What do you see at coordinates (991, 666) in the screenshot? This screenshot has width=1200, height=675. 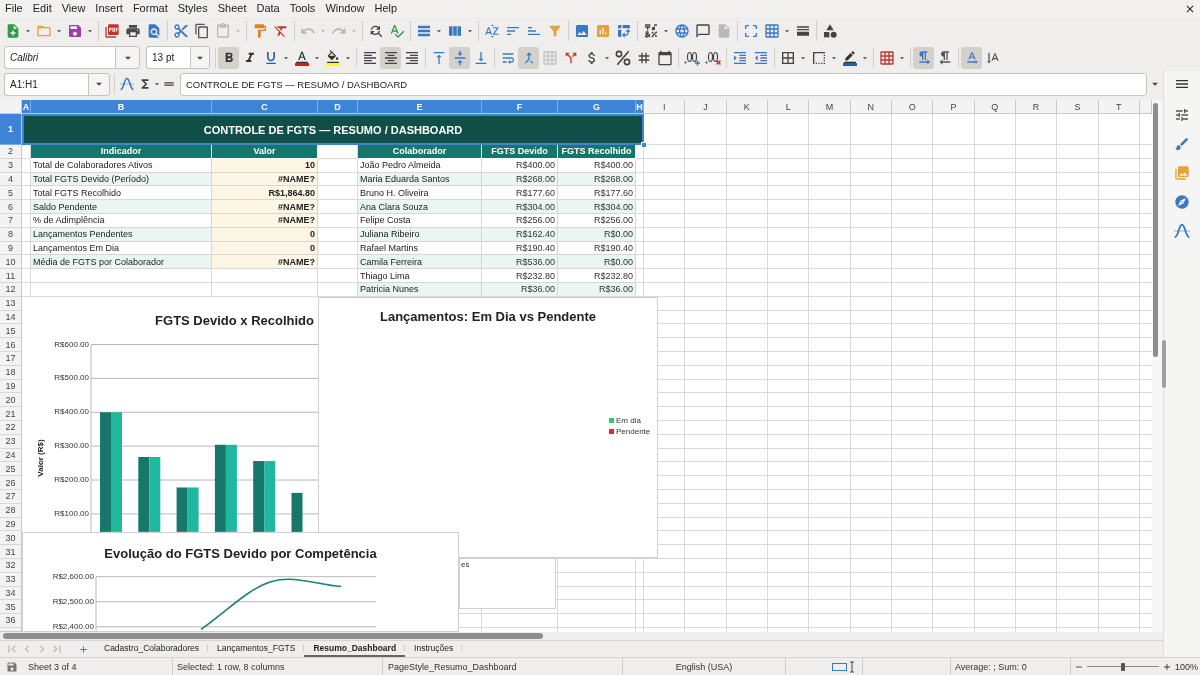 I see `selection-summary: Average: ; Sum: 0` at bounding box center [991, 666].